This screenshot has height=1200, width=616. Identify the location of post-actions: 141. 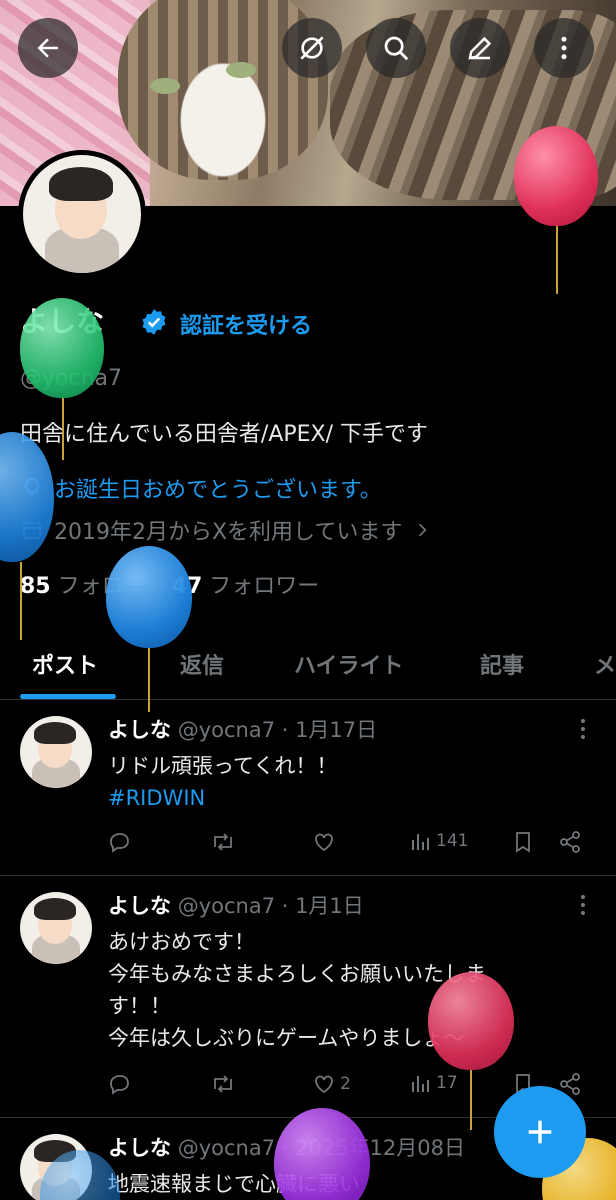
(353, 846).